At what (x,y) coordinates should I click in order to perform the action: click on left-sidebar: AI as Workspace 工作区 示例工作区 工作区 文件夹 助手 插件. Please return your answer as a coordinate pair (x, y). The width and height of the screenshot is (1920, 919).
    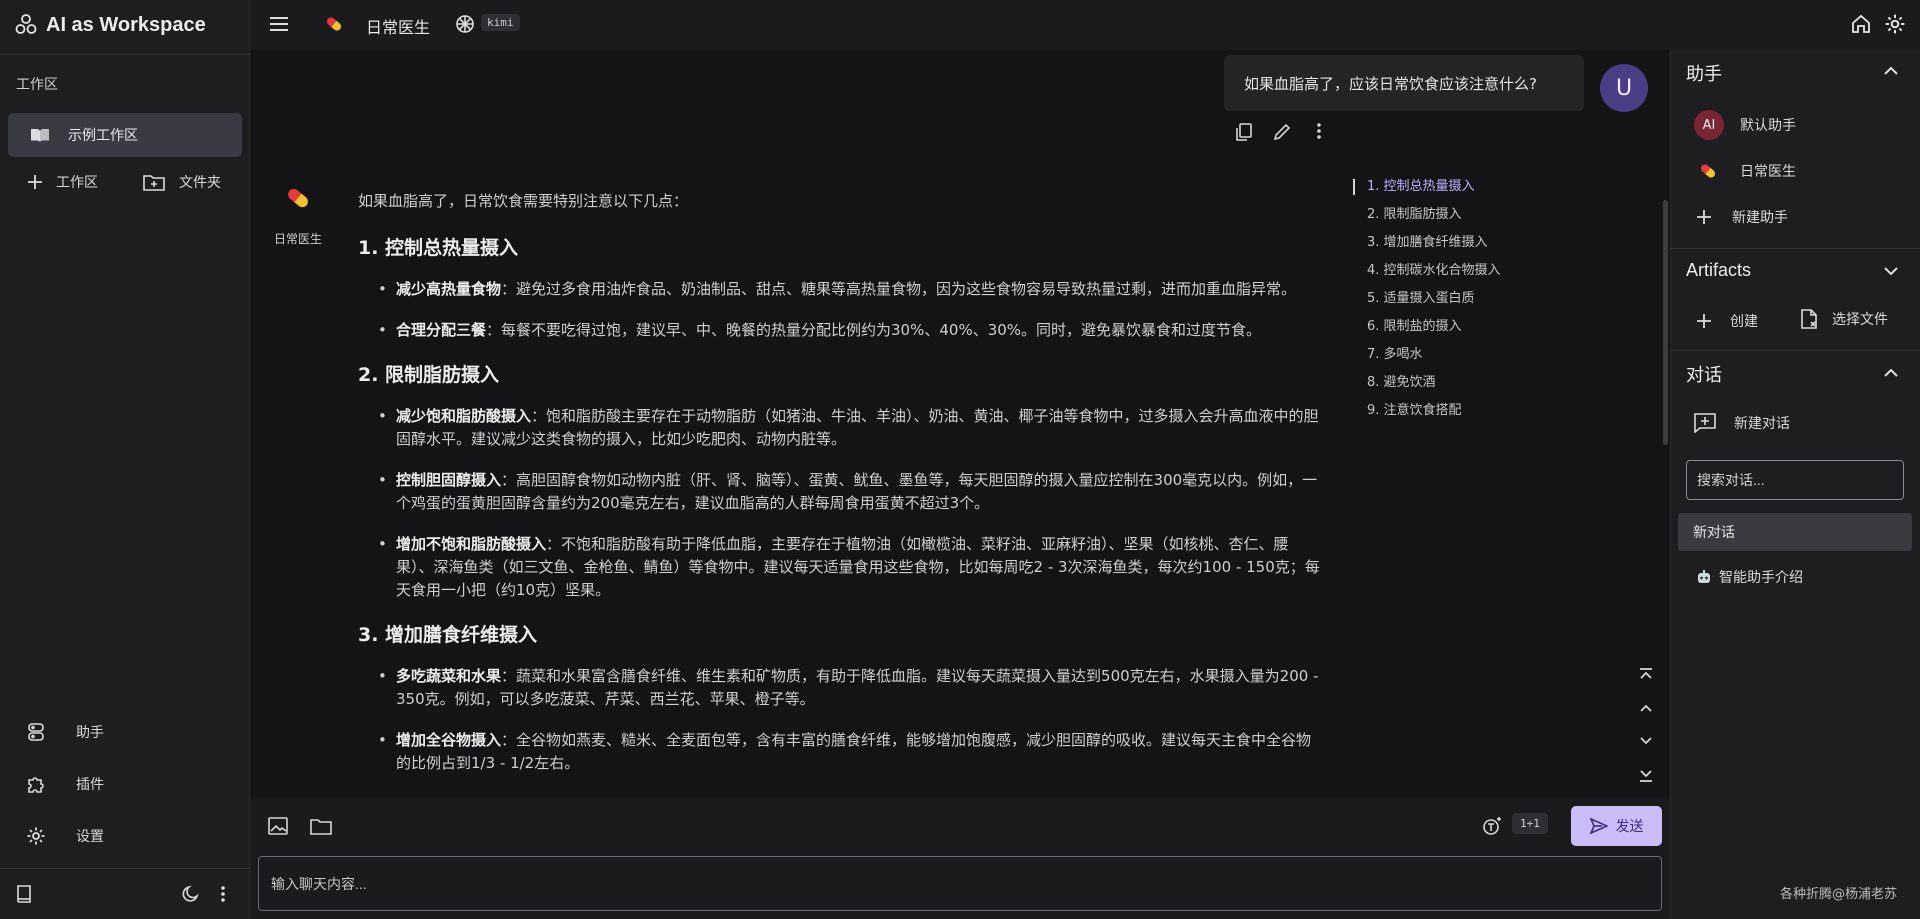
    Looking at the image, I should click on (125, 459).